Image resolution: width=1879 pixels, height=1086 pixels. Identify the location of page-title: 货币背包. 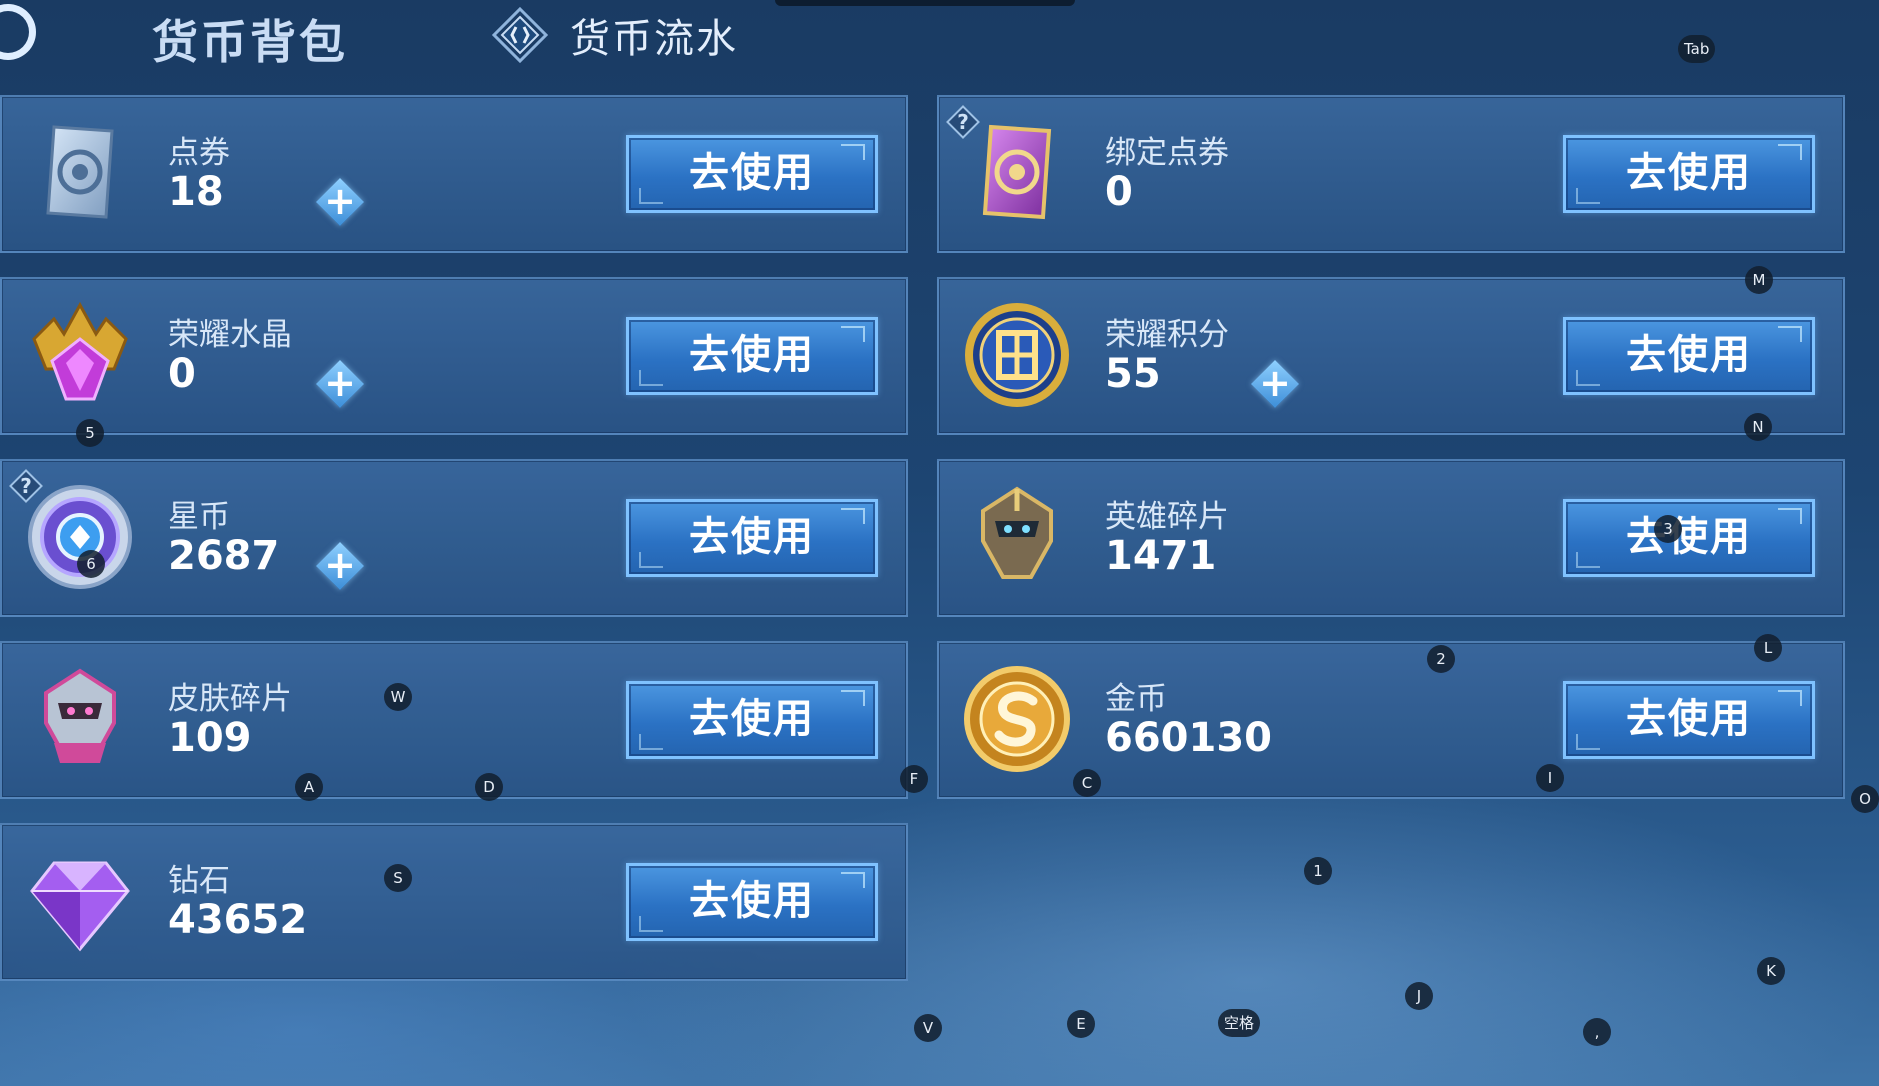
(250, 42).